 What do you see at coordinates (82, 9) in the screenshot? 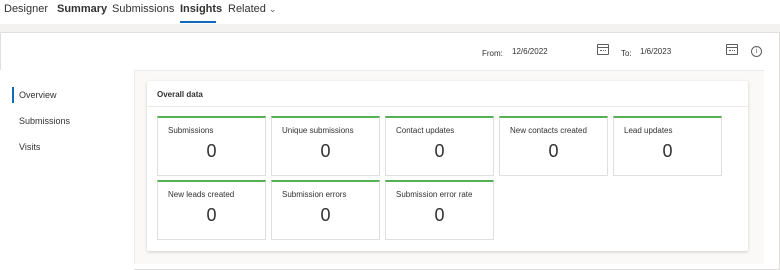
I see `tab-summary: Summary` at bounding box center [82, 9].